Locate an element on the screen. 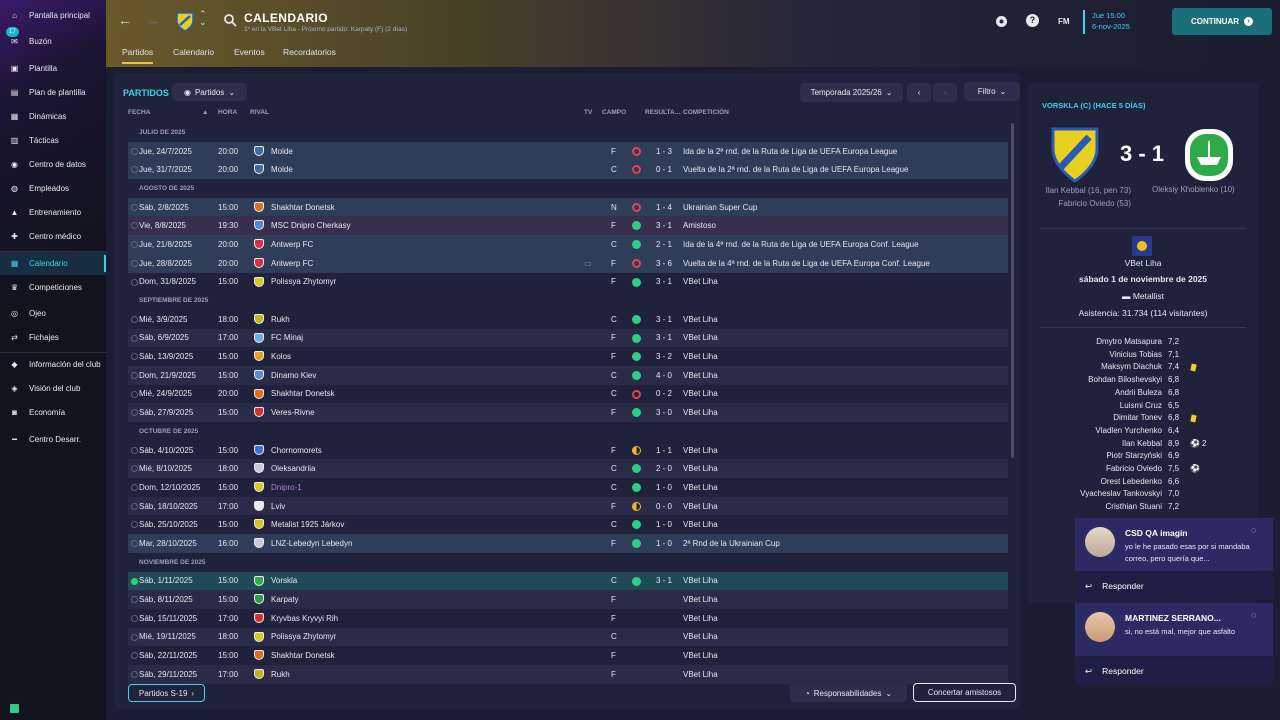 The width and height of the screenshot is (1280, 720). view-dropdown: ◉ Partidos ⌄ is located at coordinates (209, 92).